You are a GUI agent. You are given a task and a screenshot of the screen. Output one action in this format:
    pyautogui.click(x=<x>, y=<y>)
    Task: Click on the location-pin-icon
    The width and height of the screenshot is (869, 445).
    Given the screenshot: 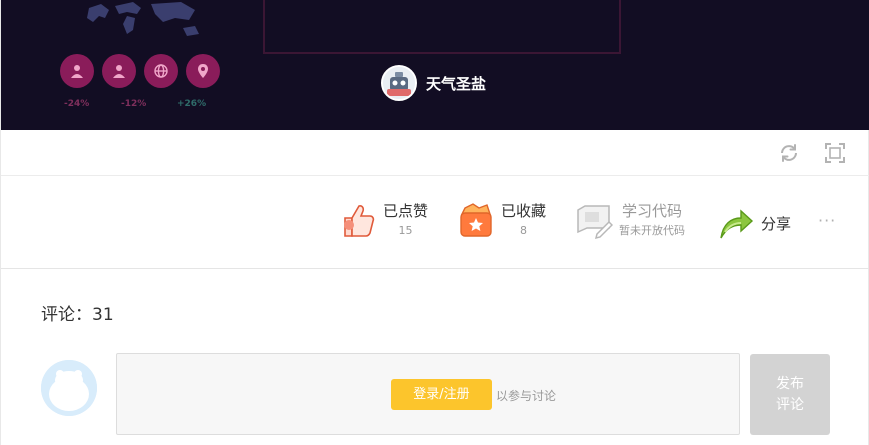 What is the action you would take?
    pyautogui.click(x=203, y=71)
    